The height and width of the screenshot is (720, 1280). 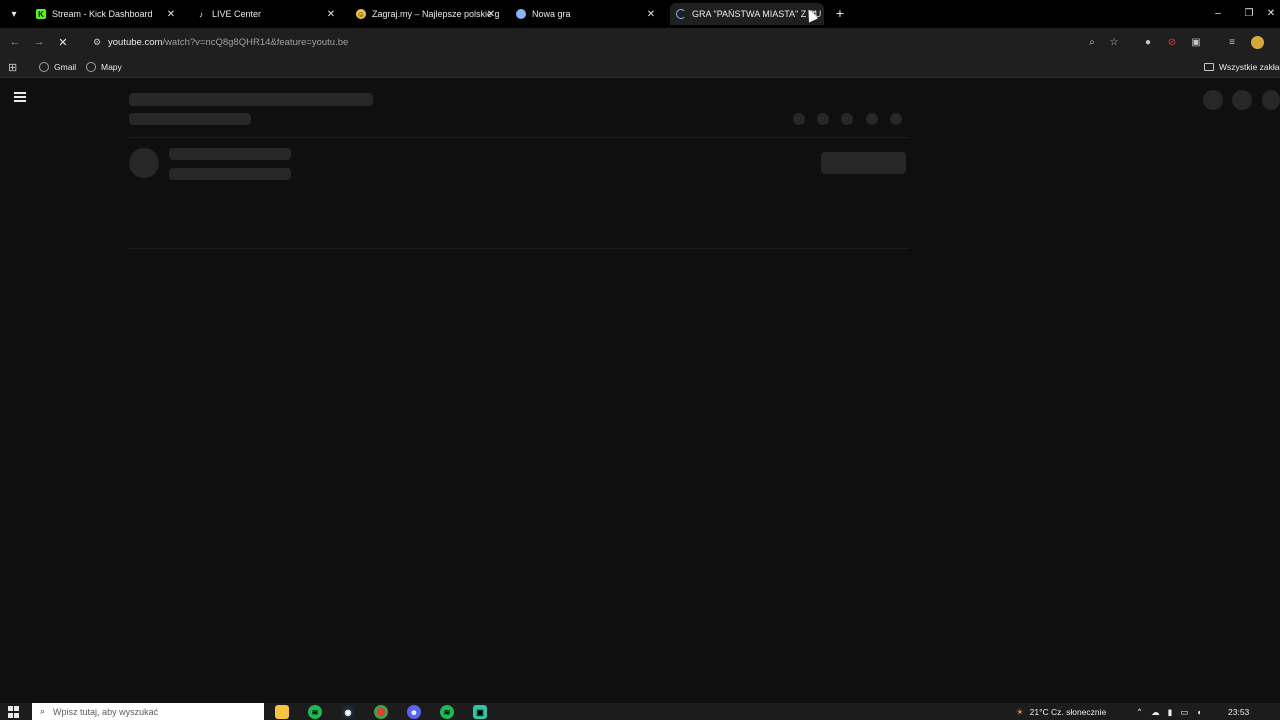 What do you see at coordinates (65, 67) in the screenshot?
I see `bookmark-label: Gmail` at bounding box center [65, 67].